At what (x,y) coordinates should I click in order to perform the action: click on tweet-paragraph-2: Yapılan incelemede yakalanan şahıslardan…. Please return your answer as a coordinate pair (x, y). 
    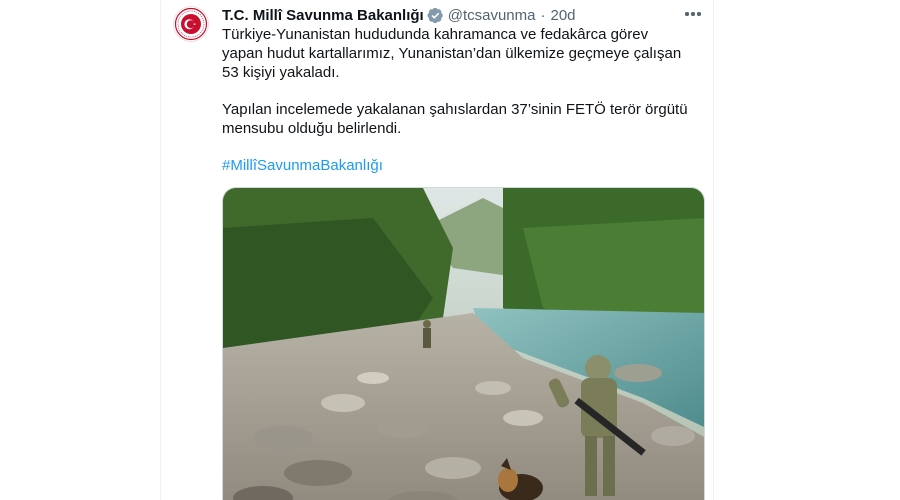
    Looking at the image, I should click on (455, 119).